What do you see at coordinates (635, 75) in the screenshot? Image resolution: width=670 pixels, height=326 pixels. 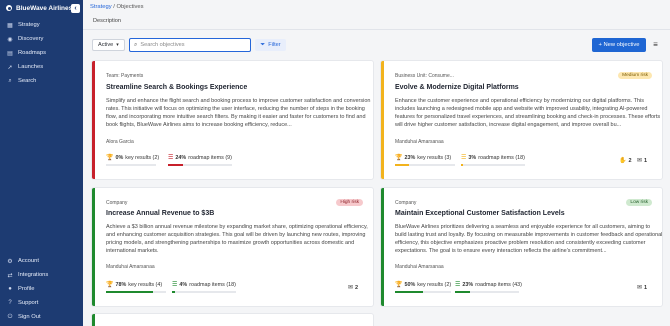 I see `risk-badge: Medium risk` at bounding box center [635, 75].